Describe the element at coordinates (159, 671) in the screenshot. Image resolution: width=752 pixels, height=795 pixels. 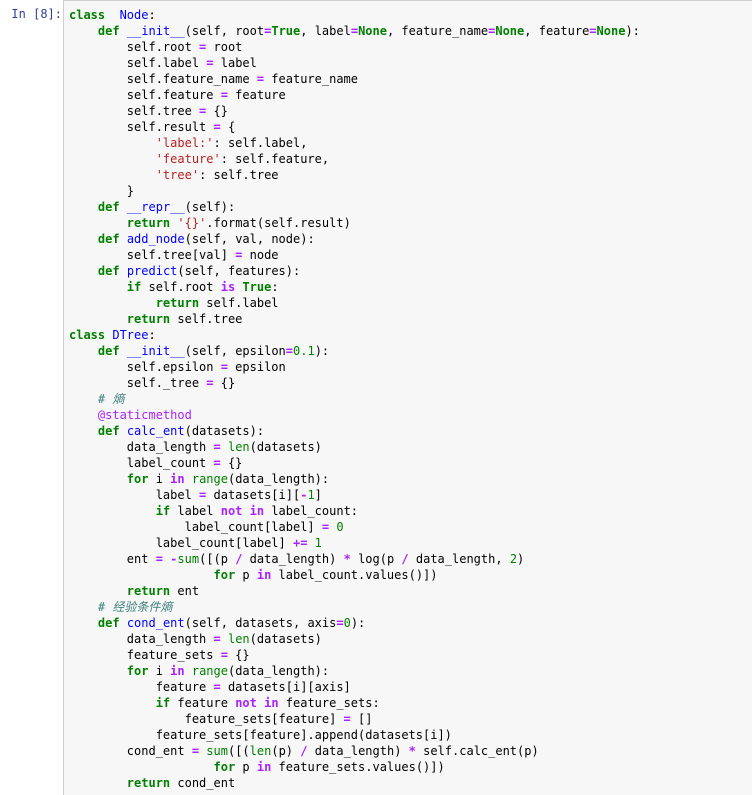
I see `code-token: i` at that location.